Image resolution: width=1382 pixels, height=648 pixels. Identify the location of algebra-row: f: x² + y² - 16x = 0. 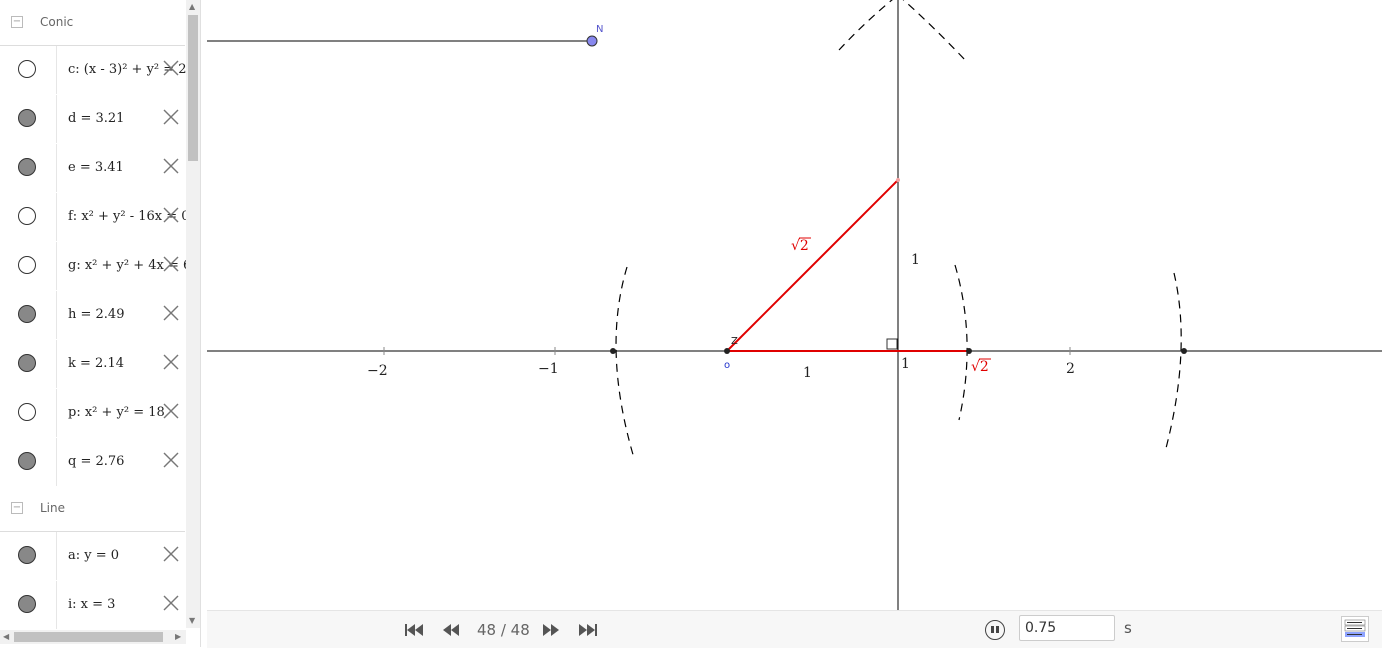
(93, 218).